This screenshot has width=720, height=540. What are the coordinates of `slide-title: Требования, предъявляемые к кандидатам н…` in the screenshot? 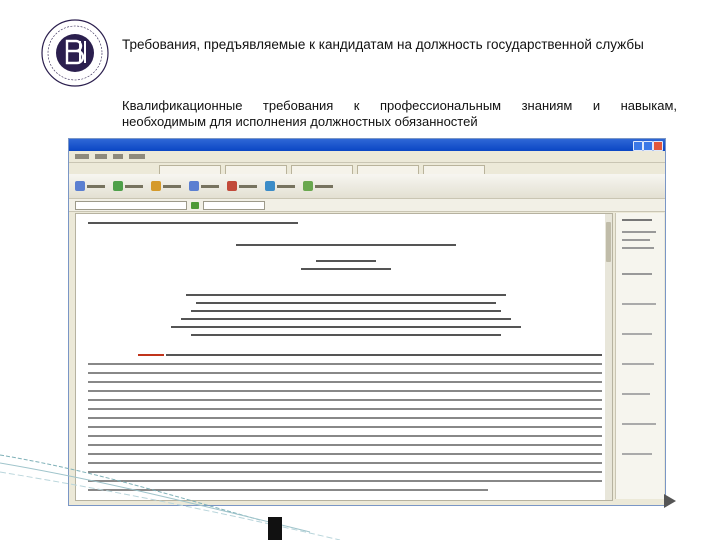 It's located at (383, 44).